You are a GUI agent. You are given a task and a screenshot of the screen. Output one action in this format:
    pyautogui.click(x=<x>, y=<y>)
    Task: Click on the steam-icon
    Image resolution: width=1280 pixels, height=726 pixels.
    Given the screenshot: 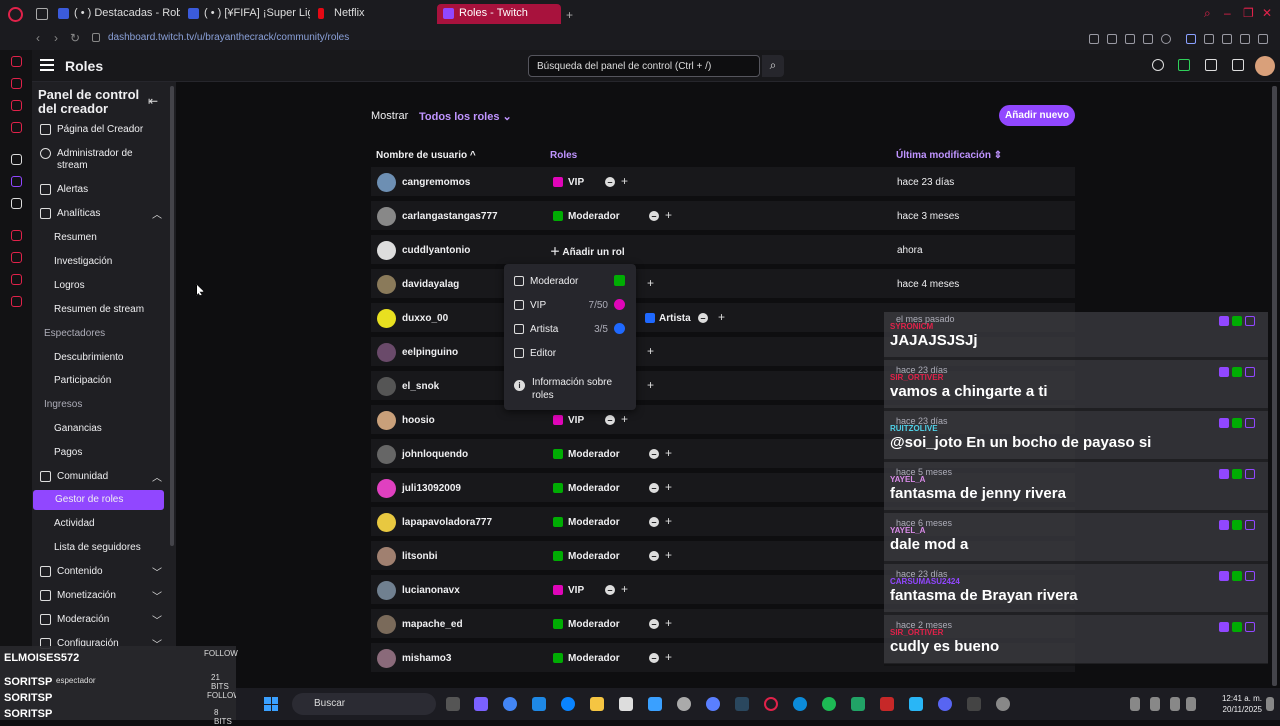 What is the action you would take?
    pyautogui.click(x=742, y=704)
    